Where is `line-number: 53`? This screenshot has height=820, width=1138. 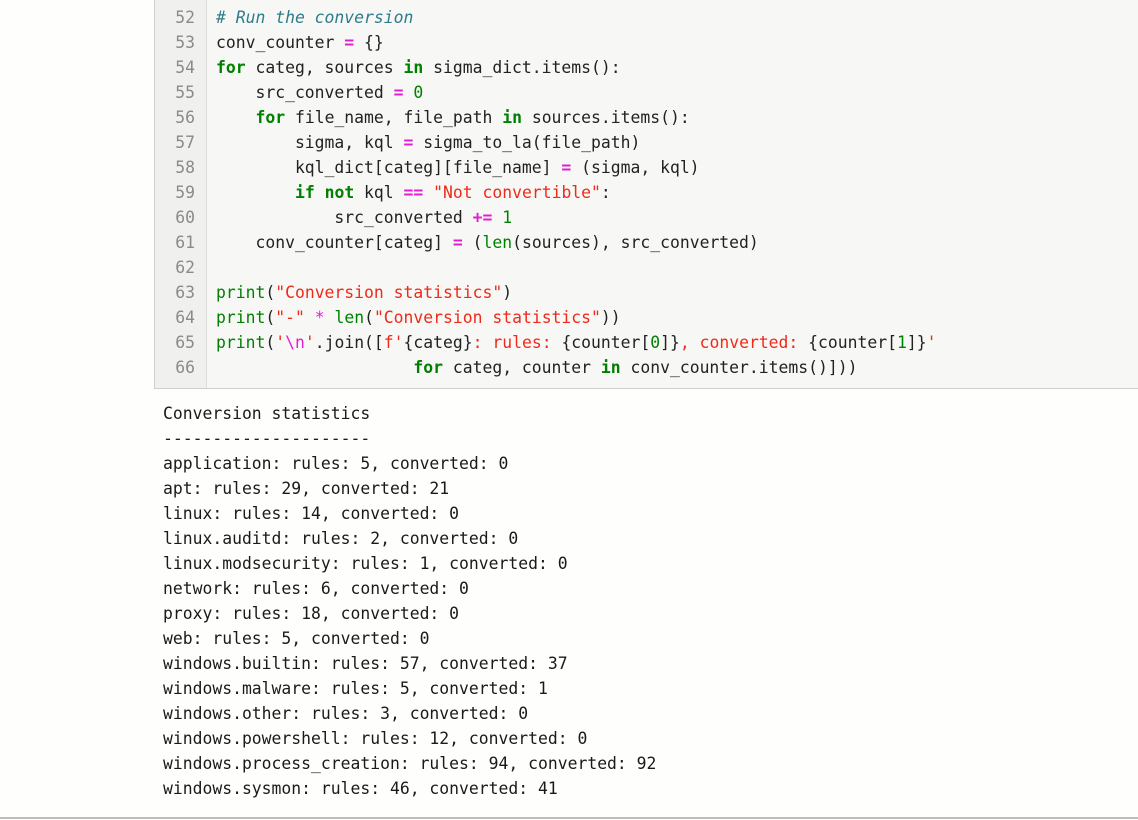
line-number: 53 is located at coordinates (185, 42).